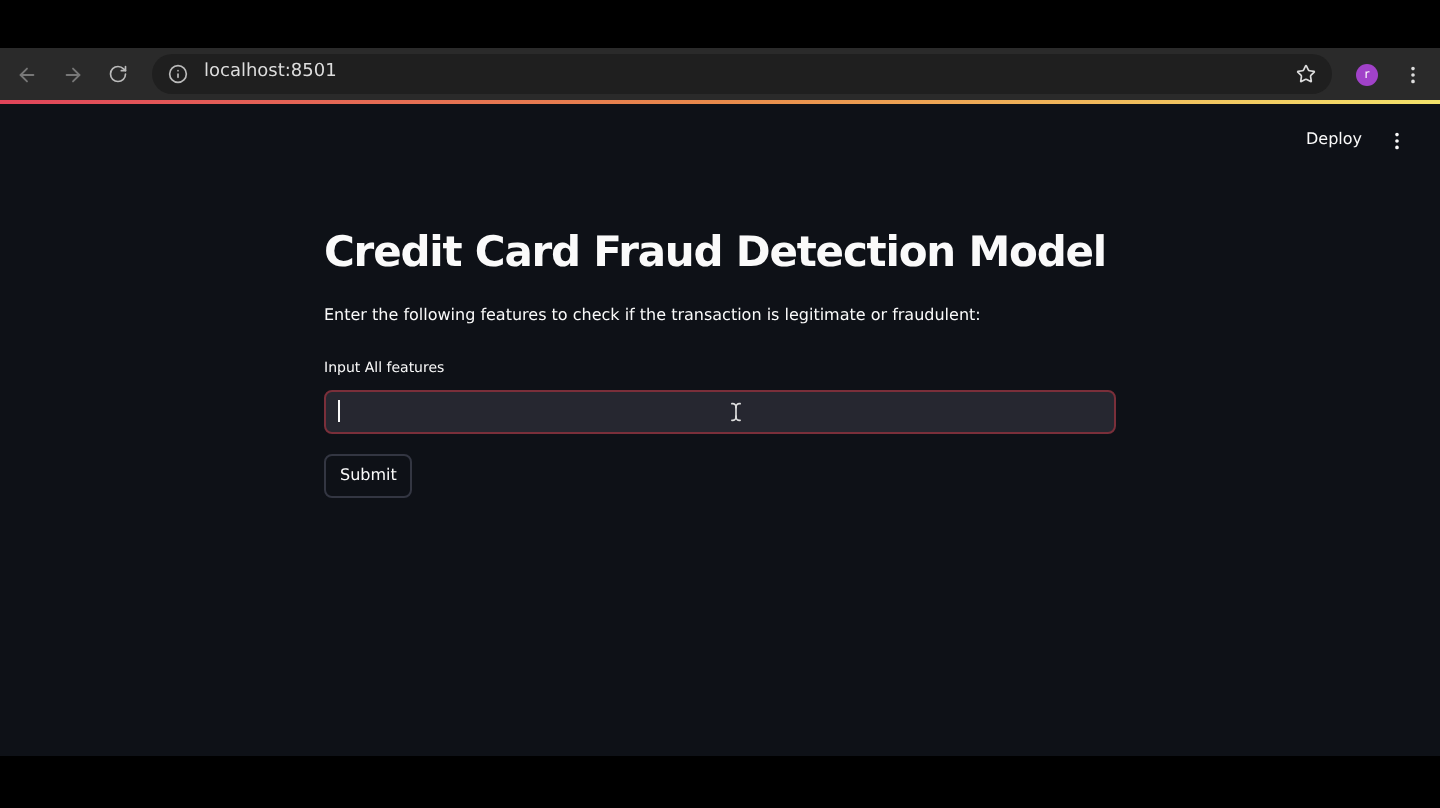 This screenshot has height=808, width=1440. What do you see at coordinates (27, 74) in the screenshot?
I see `back-icon` at bounding box center [27, 74].